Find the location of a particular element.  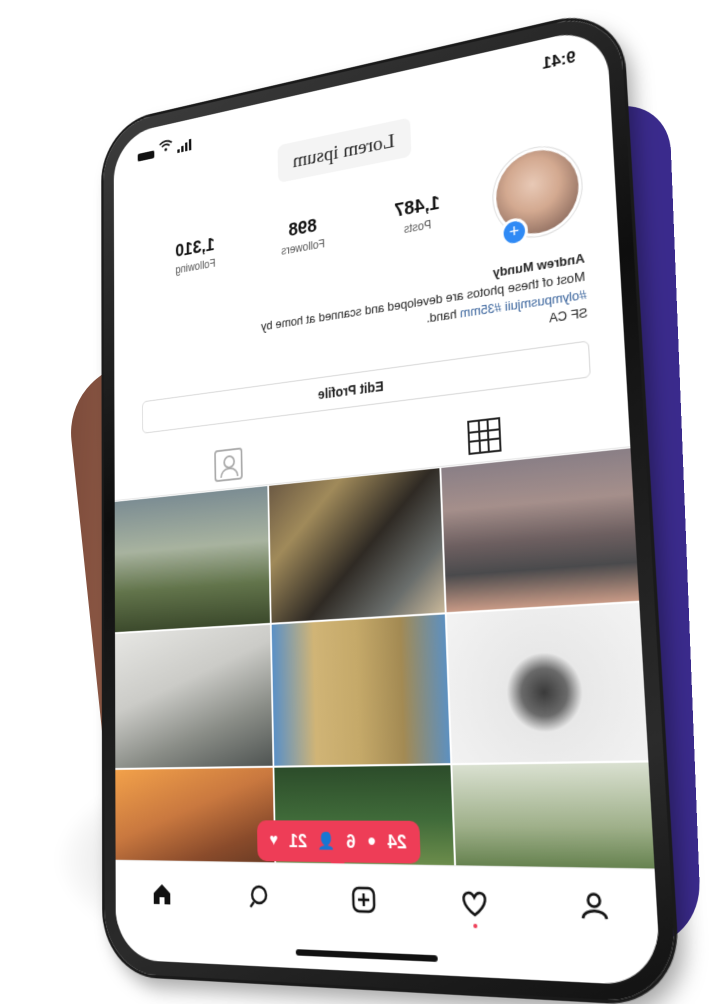

status-time: 9:41 is located at coordinates (559, 60).